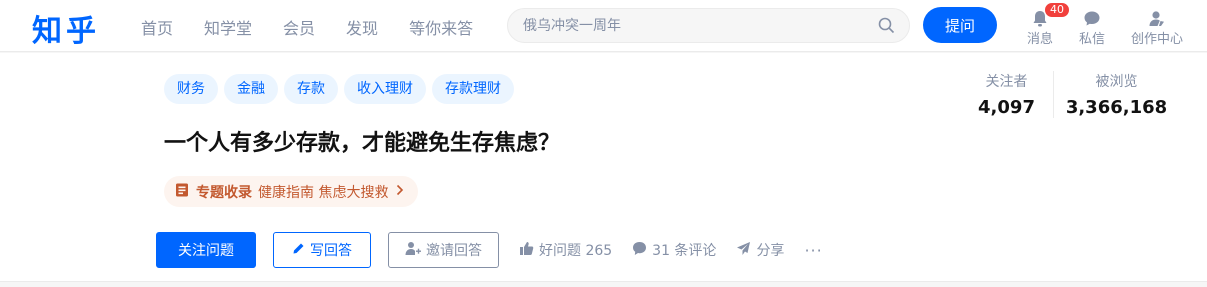  What do you see at coordinates (960, 25) in the screenshot?
I see `ask-question-button: 提问` at bounding box center [960, 25].